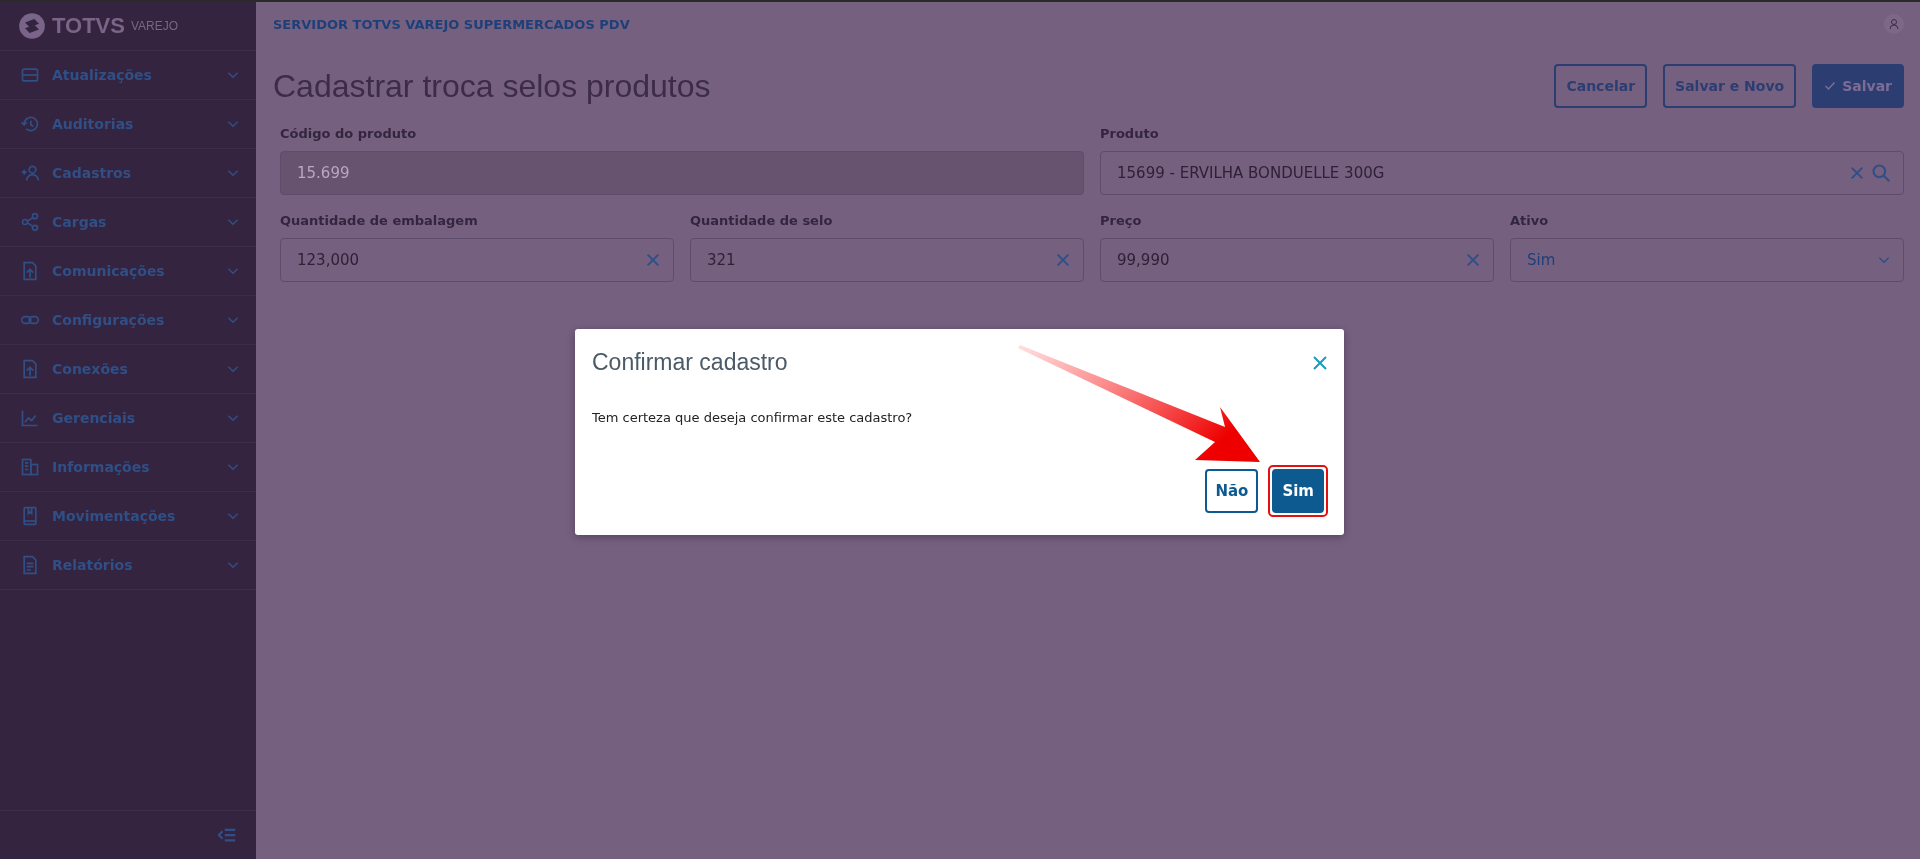  I want to click on input-field: 123,000, so click(477, 260).